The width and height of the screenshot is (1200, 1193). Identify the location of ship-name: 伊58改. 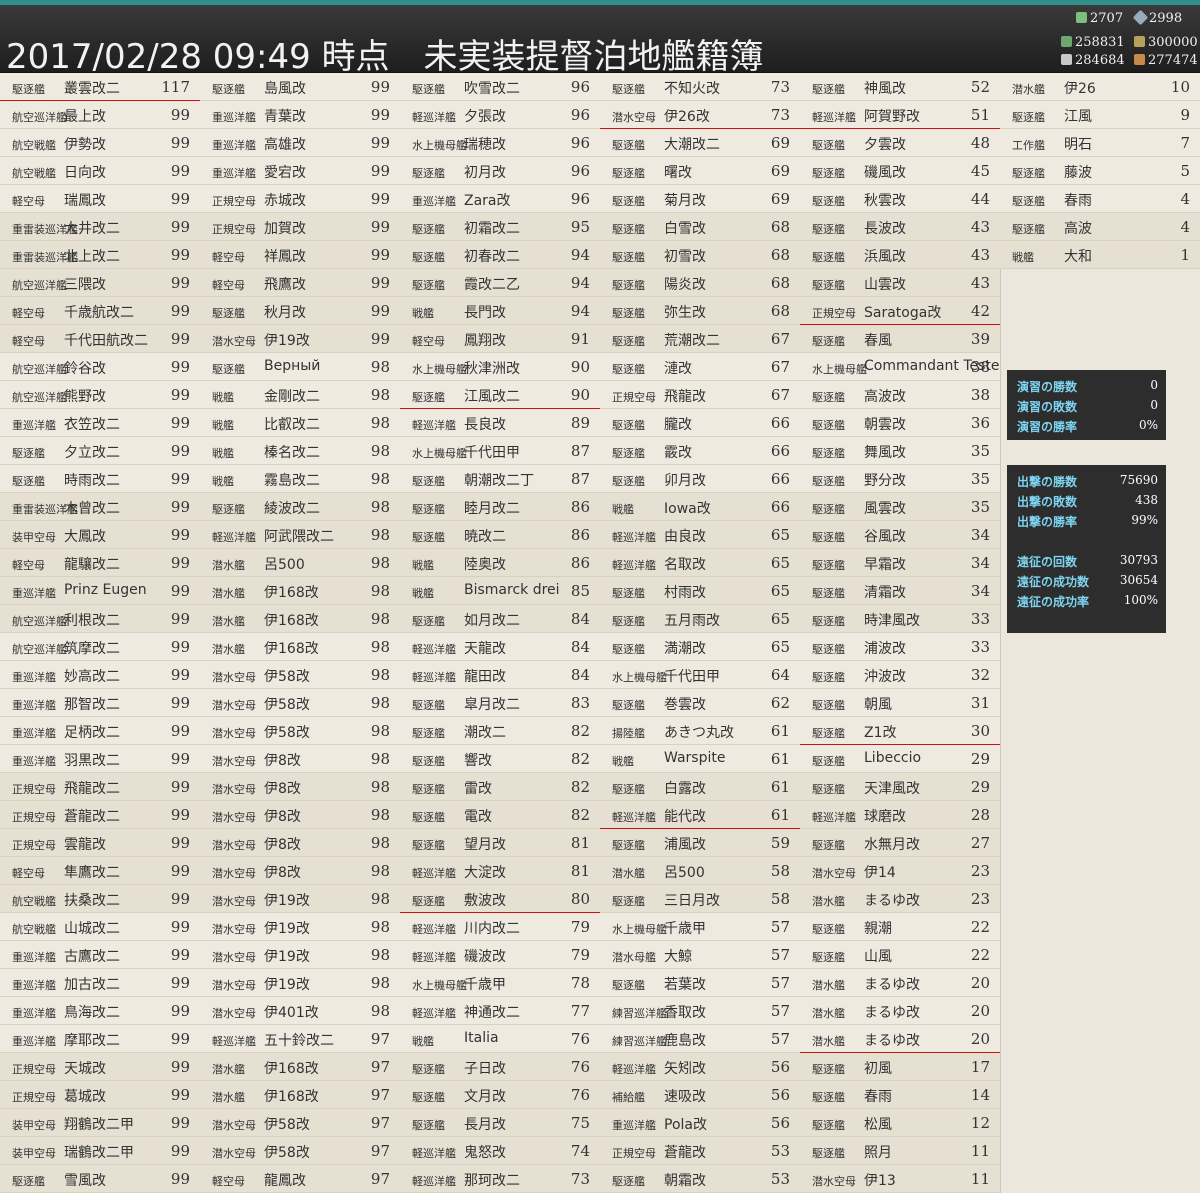
(287, 733).